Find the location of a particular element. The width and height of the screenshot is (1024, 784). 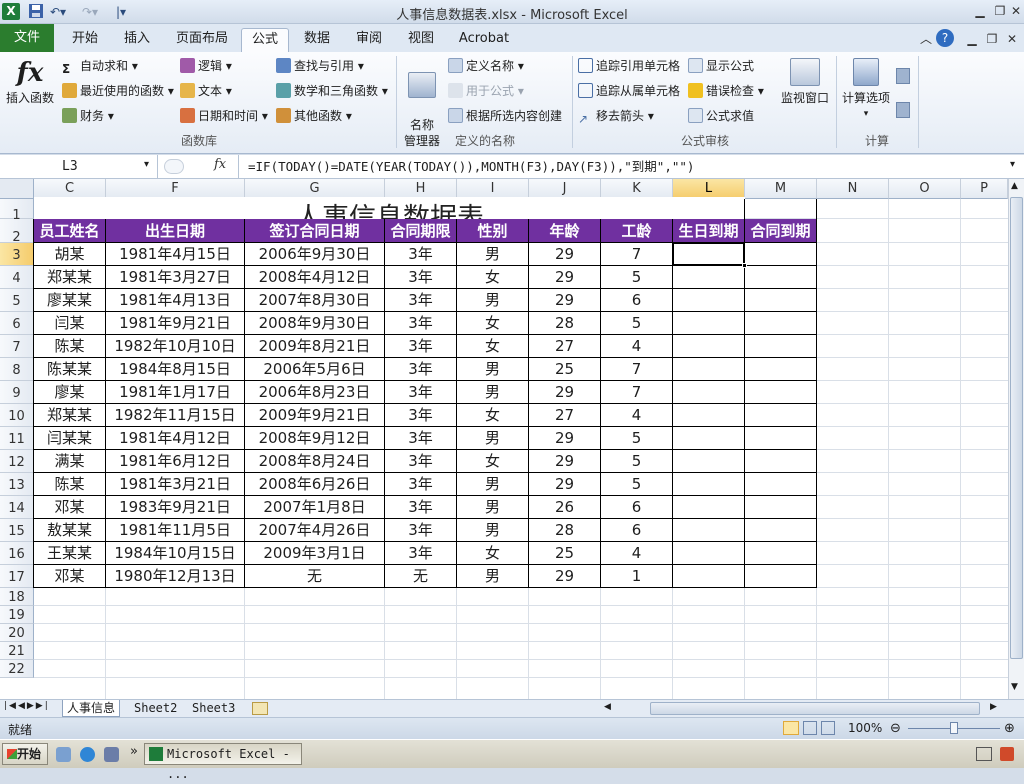

column-header-l: L is located at coordinates (709, 189).